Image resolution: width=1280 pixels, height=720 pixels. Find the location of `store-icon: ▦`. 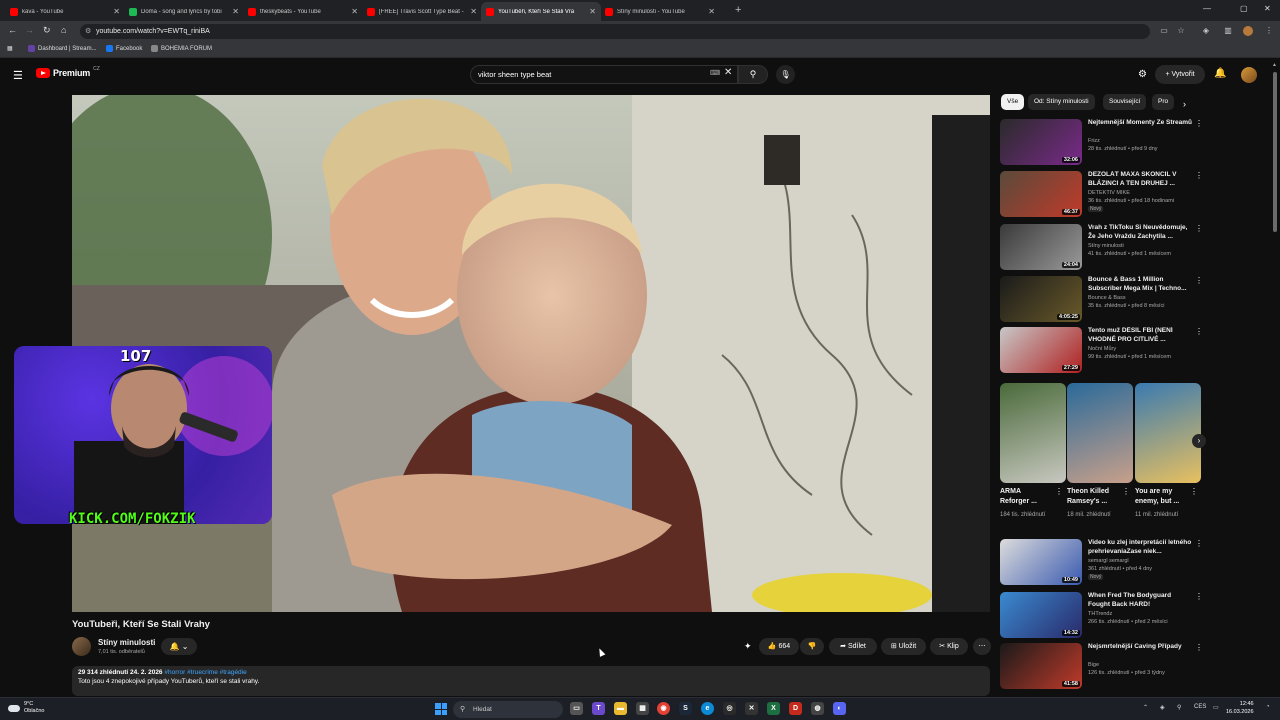

store-icon: ▦ is located at coordinates (642, 708).